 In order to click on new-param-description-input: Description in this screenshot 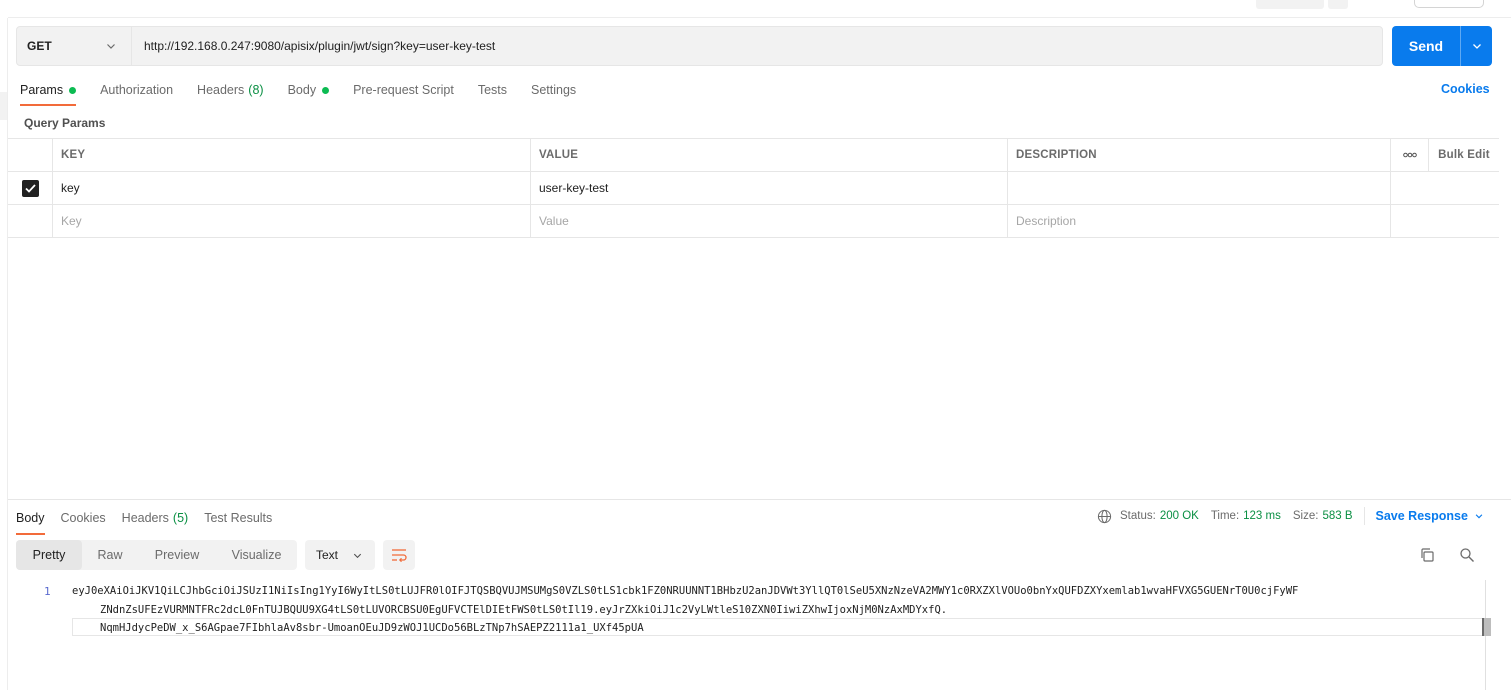, I will do `click(1199, 221)`.